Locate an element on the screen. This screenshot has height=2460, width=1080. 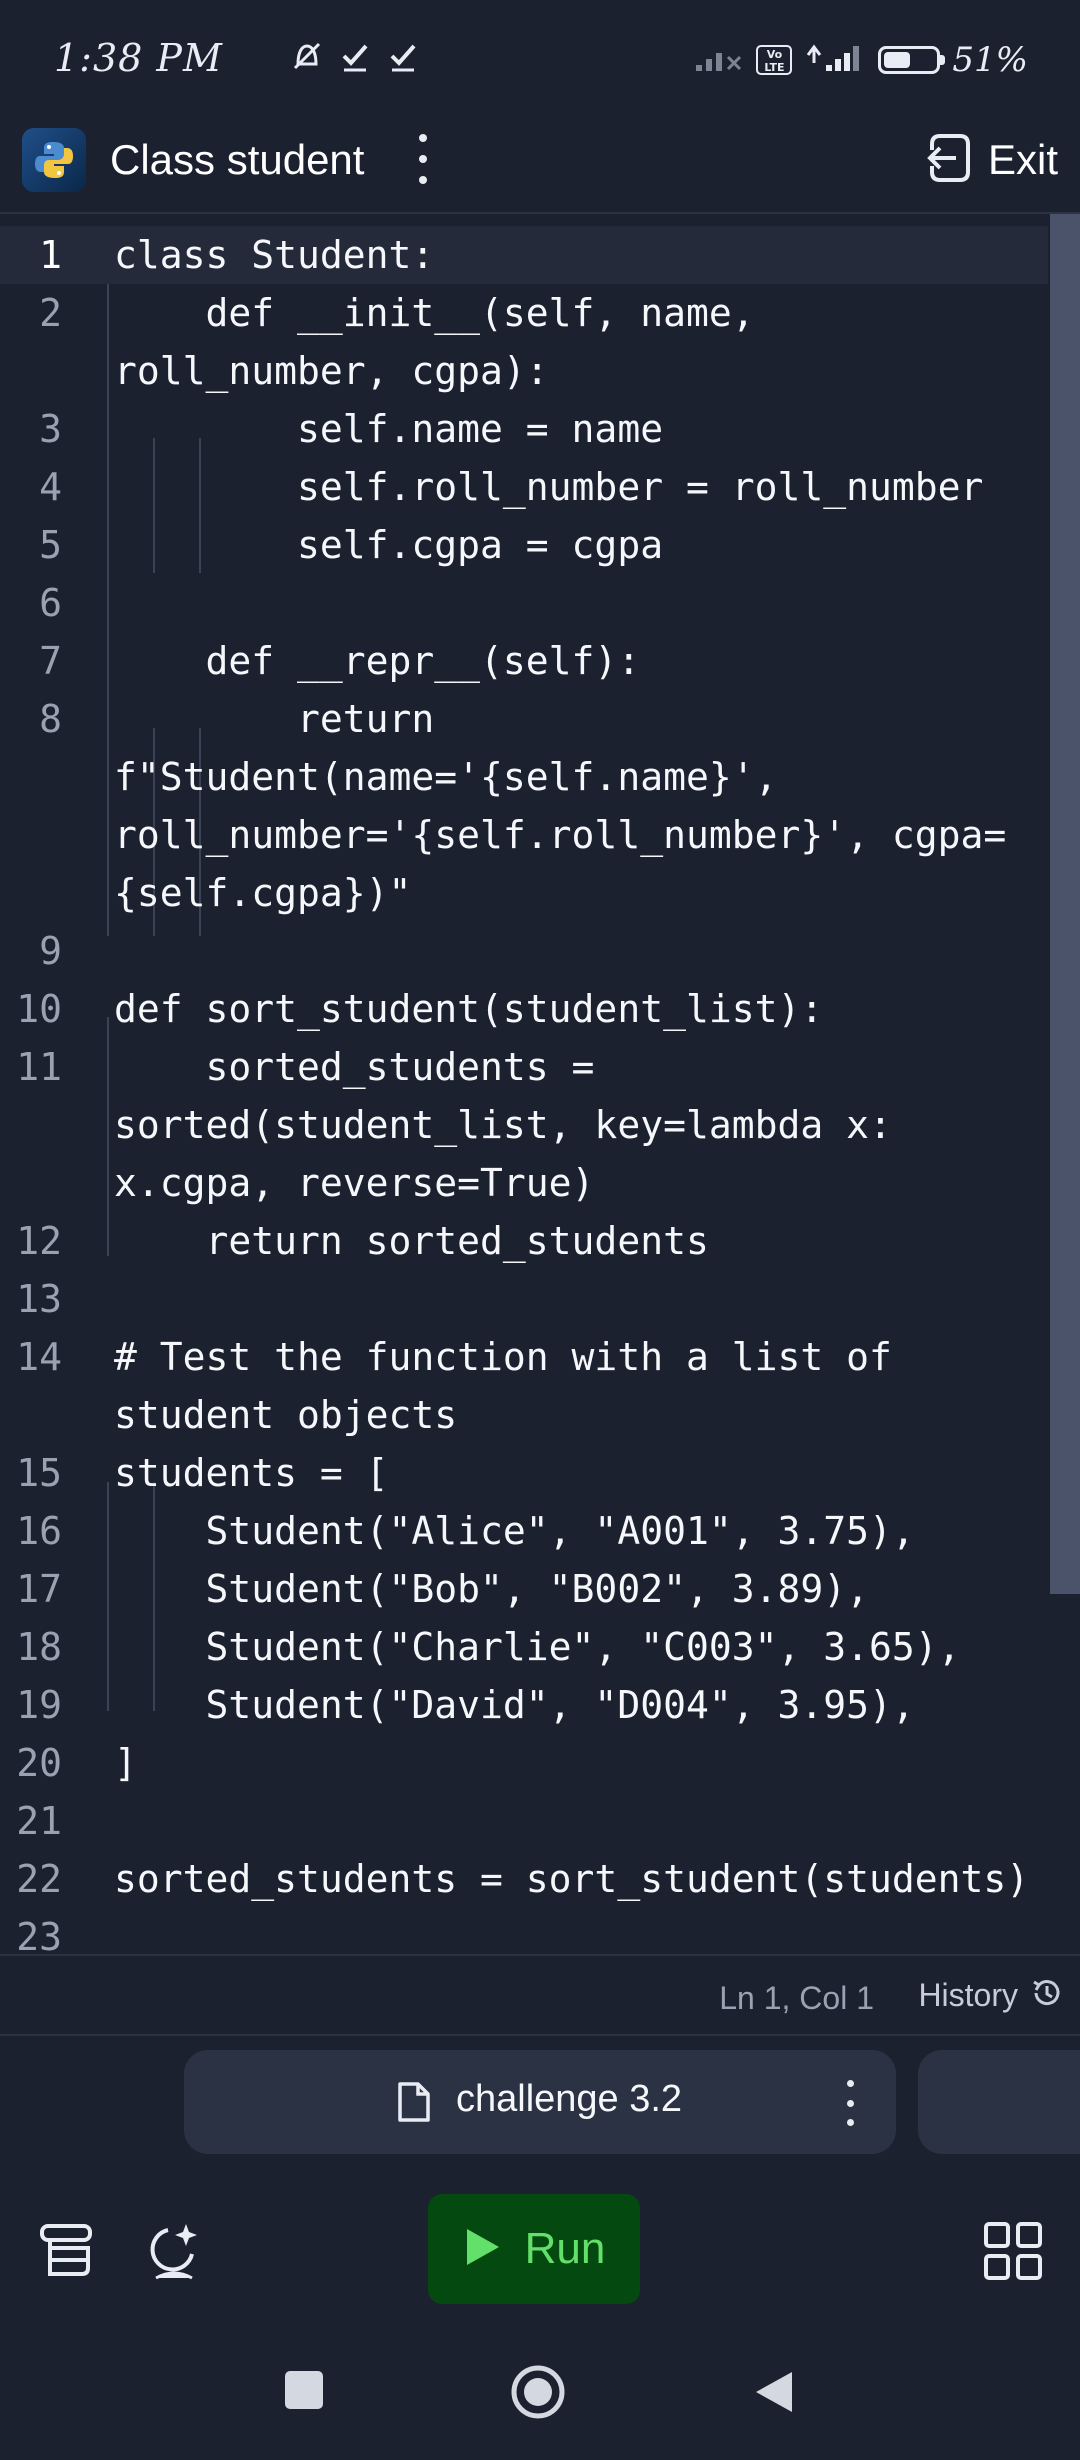
run-label: Run is located at coordinates (565, 2248).